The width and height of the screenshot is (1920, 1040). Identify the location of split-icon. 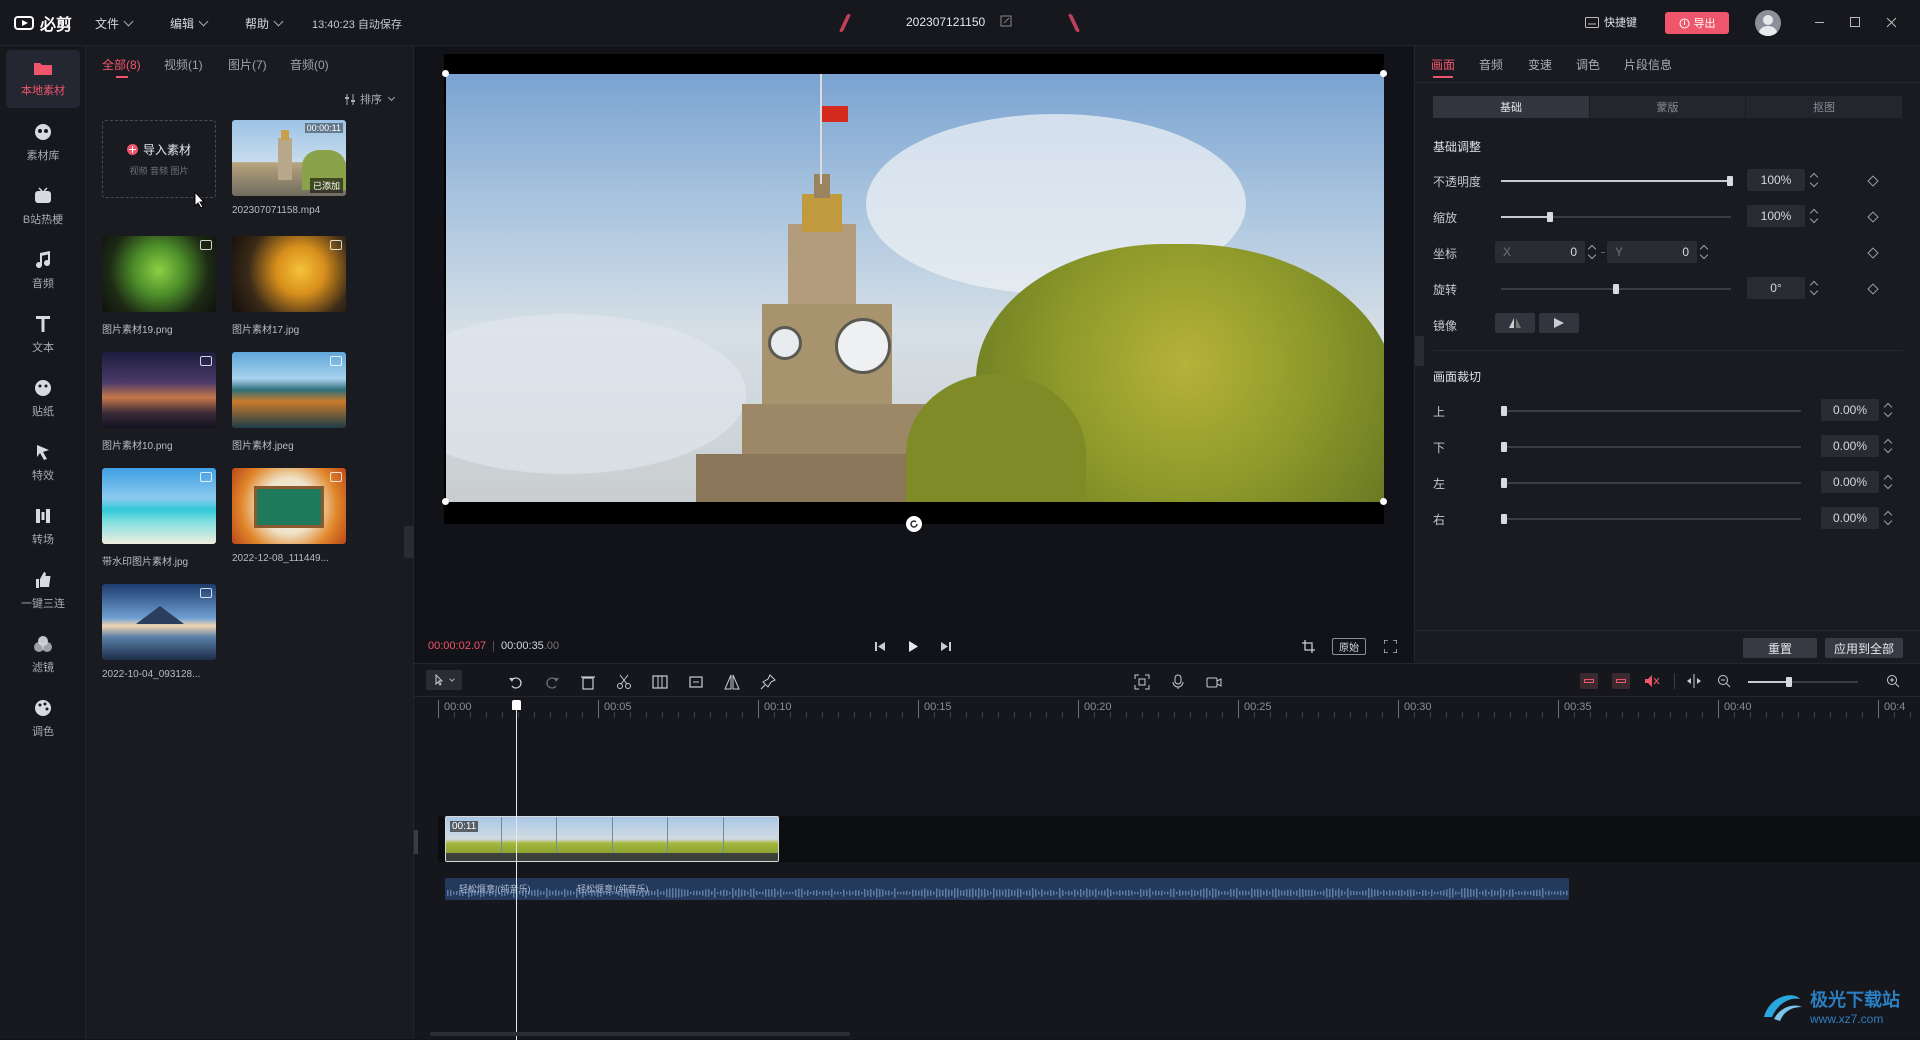
(624, 682).